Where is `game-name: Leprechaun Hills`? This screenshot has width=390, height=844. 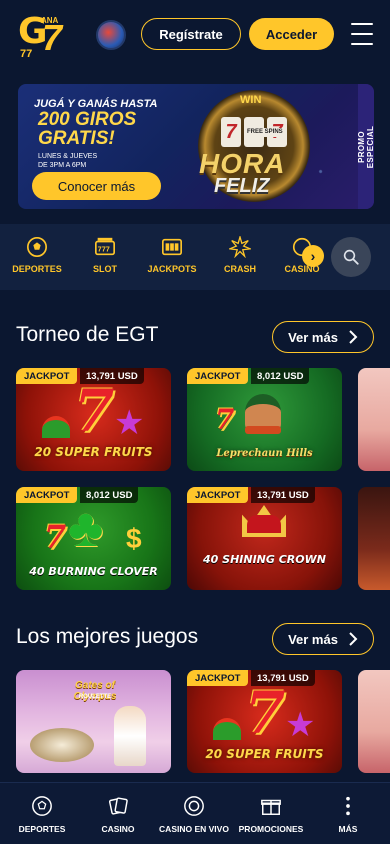
game-name: Leprechaun Hills is located at coordinates (264, 453).